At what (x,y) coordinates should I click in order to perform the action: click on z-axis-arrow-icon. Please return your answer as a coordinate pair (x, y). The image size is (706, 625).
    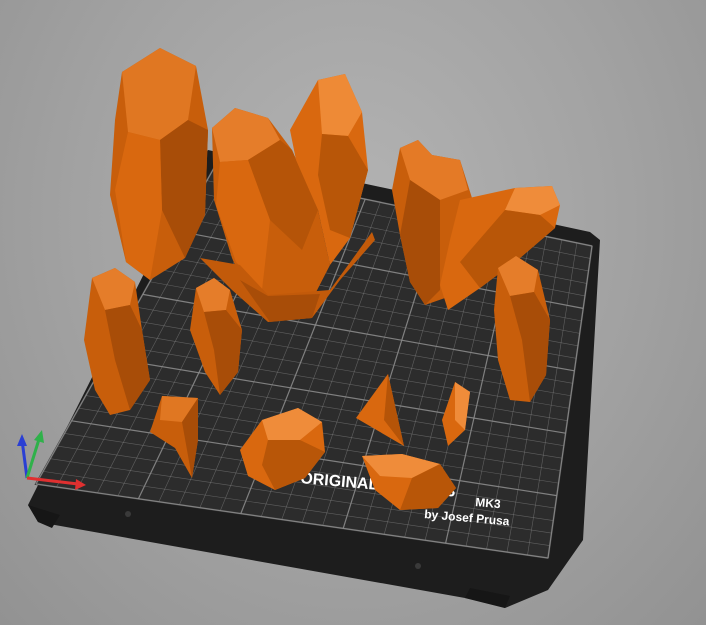
    Looking at the image, I should click on (22, 440).